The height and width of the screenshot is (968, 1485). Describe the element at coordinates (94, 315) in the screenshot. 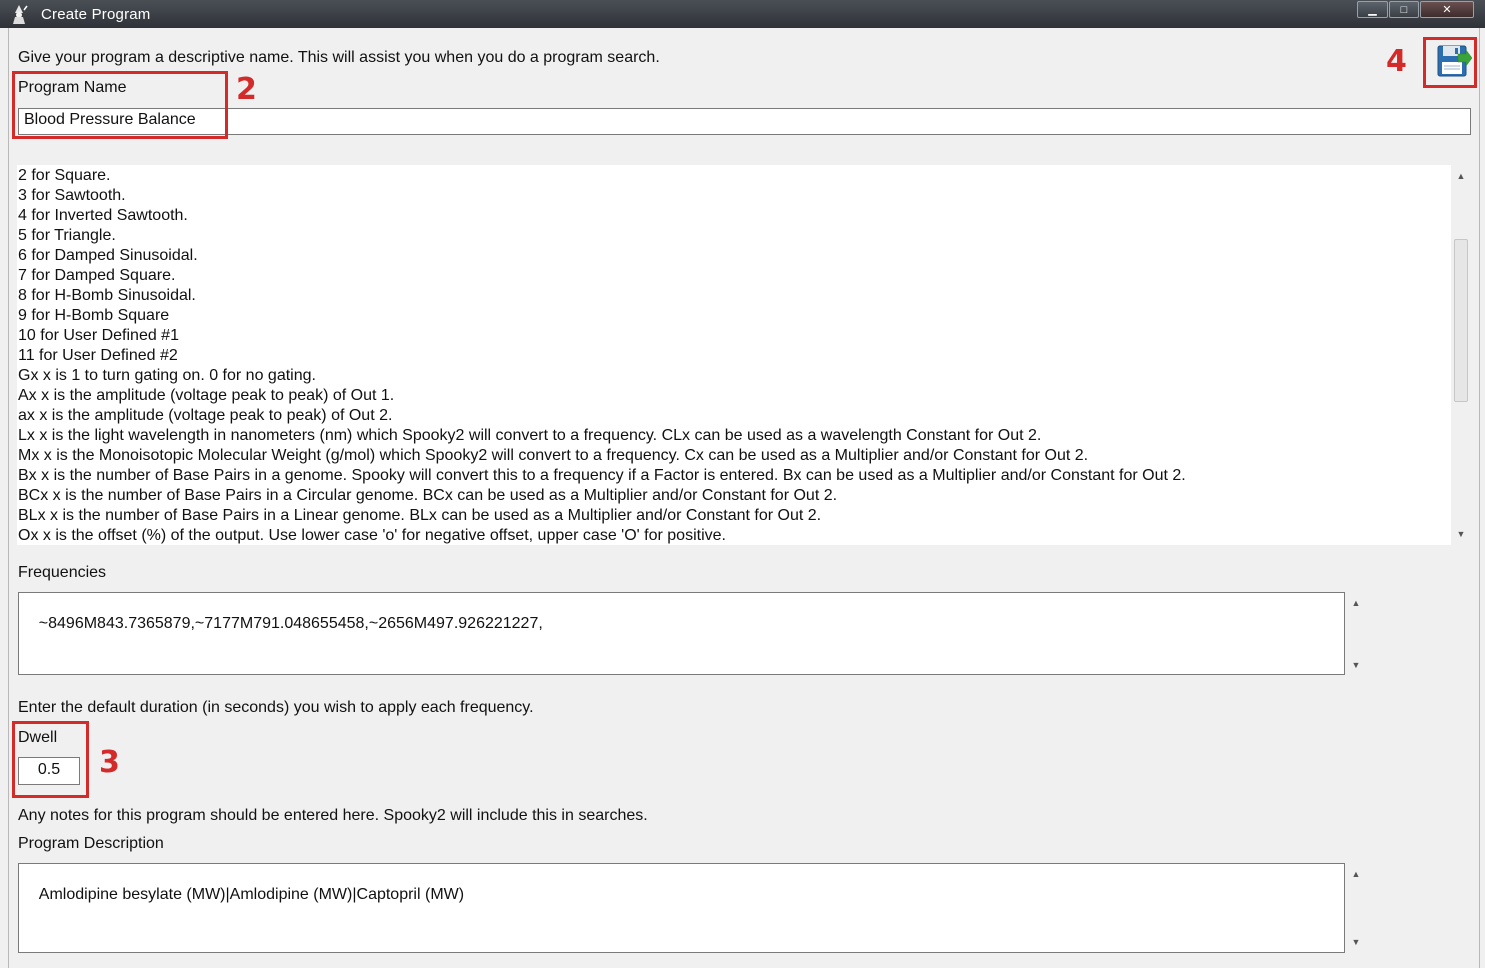

I see `help-line: 9 for H-Bomb Square` at that location.